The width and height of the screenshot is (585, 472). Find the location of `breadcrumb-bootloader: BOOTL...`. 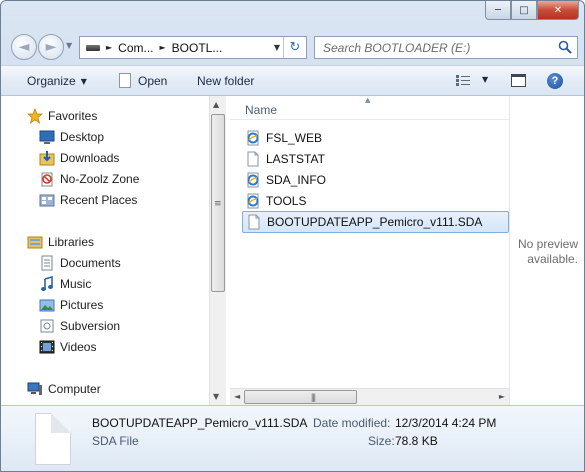

breadcrumb-bootloader: BOOTL... is located at coordinates (197, 48).